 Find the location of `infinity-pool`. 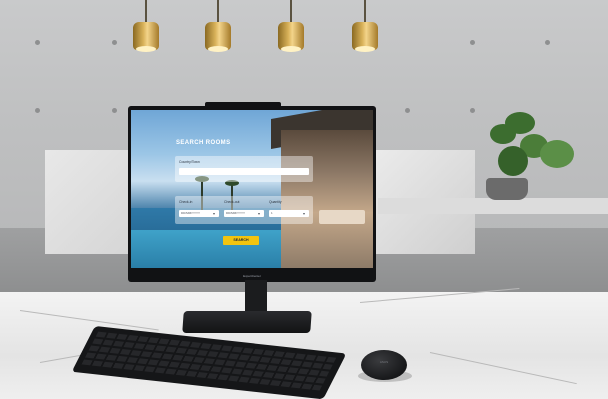

infinity-pool is located at coordinates (211, 249).